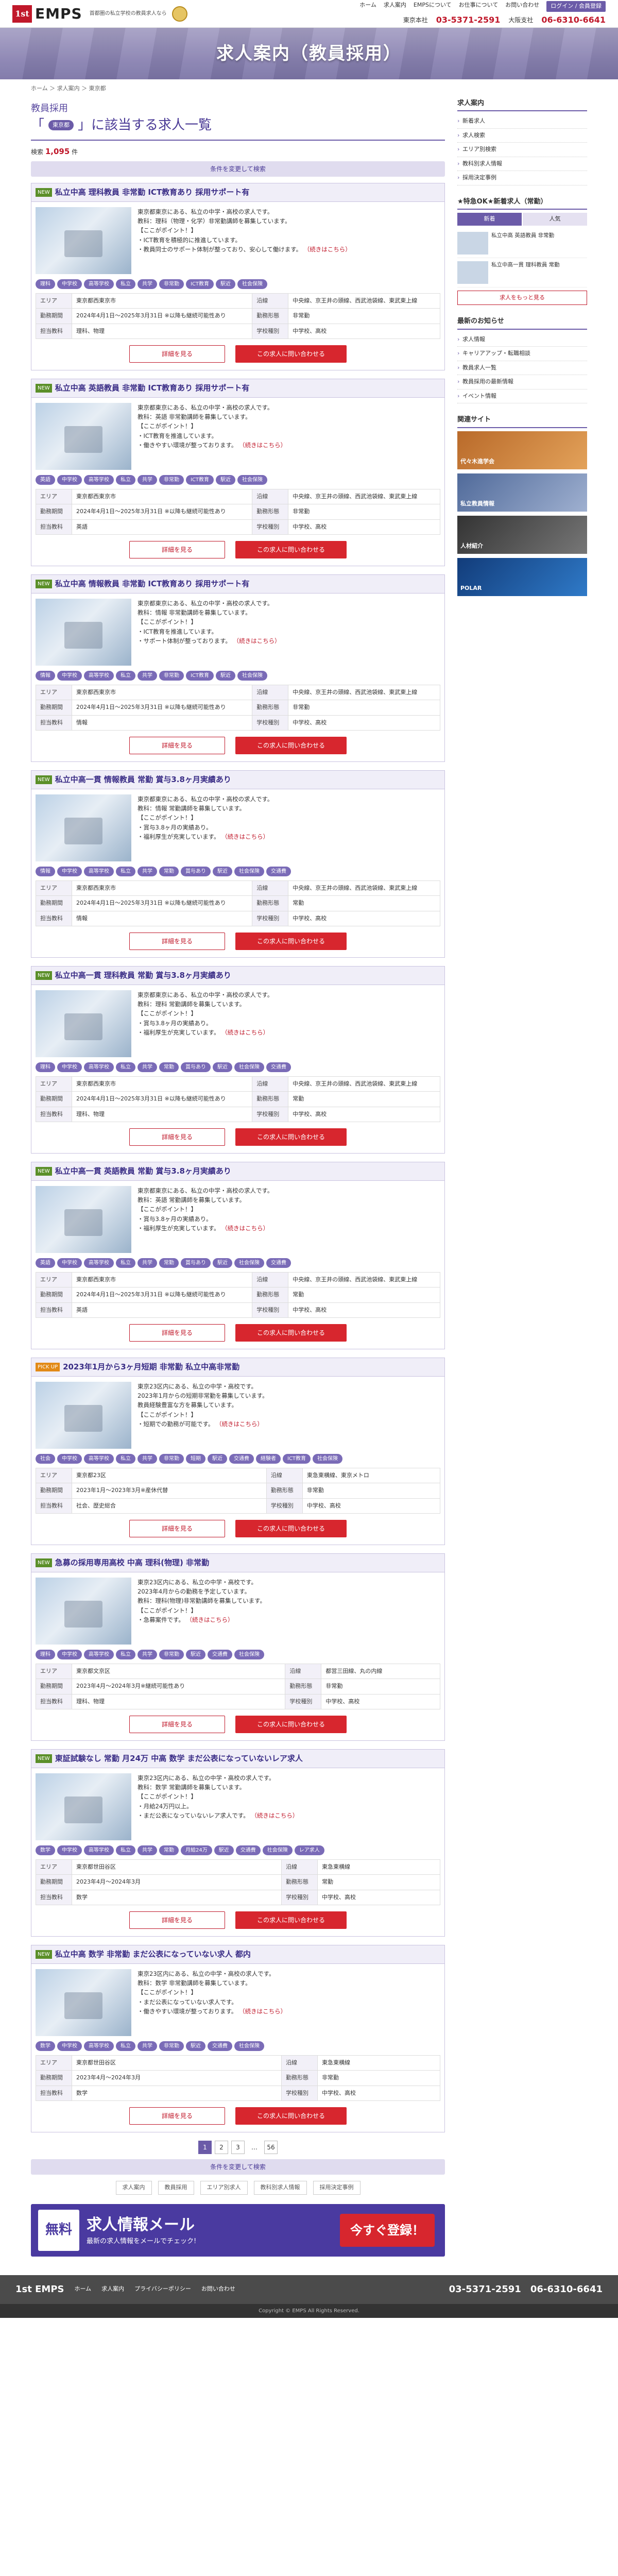 The width and height of the screenshot is (618, 2576). I want to click on job-header: NEW 東証試験なし 常勤 月24万 中高 数学 まだ公表になっていないレア求人, so click(238, 1759).